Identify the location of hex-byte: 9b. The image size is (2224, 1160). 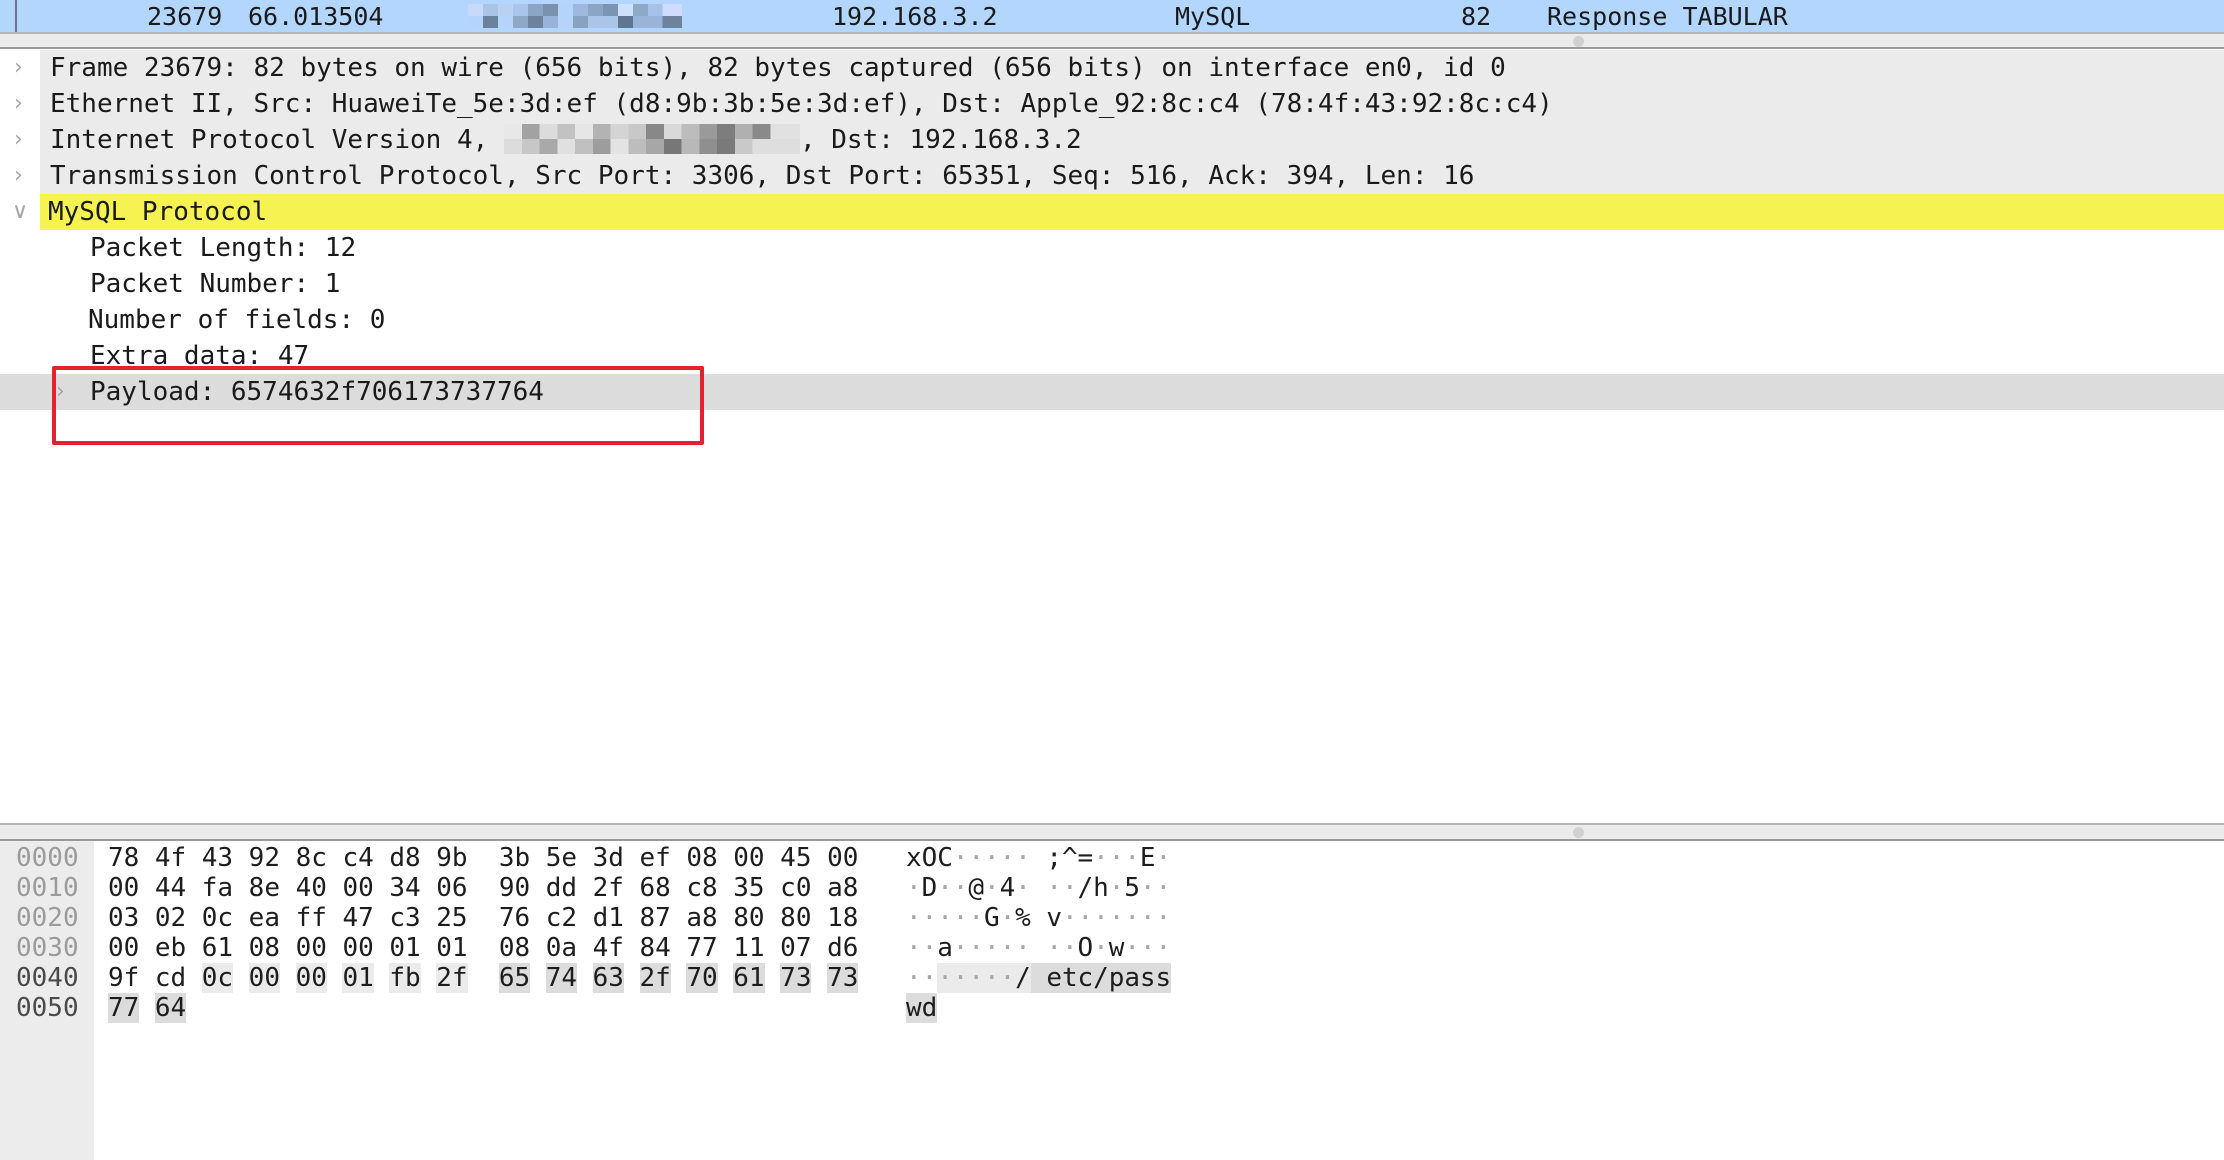
(451, 858).